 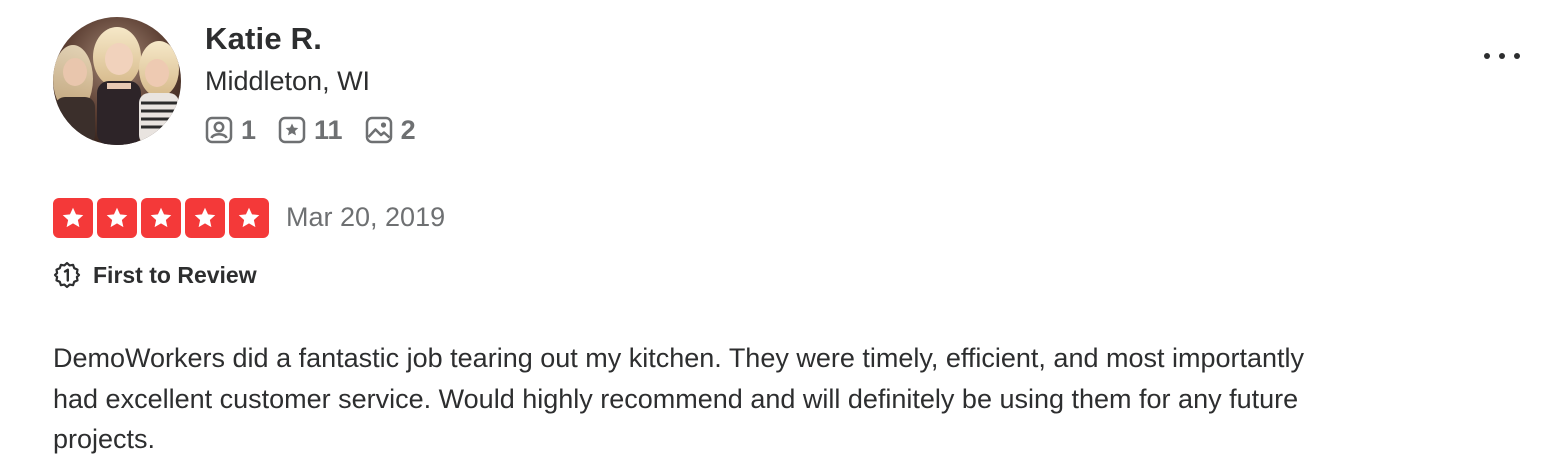 I want to click on avatar, so click(x=117, y=81).